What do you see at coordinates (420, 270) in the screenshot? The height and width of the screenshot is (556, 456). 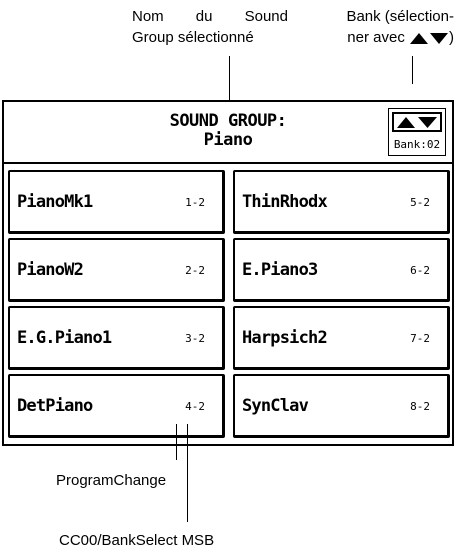 I see `sound-code: 6-2` at bounding box center [420, 270].